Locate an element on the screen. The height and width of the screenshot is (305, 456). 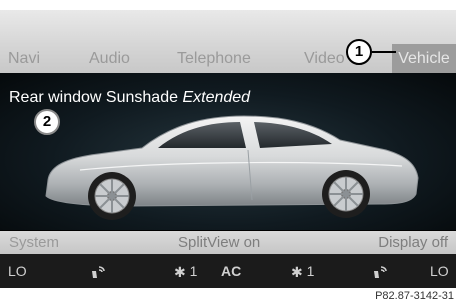
climate-bar: LO ✱ 1 AC ✱ 1 LO is located at coordinates (228, 271).